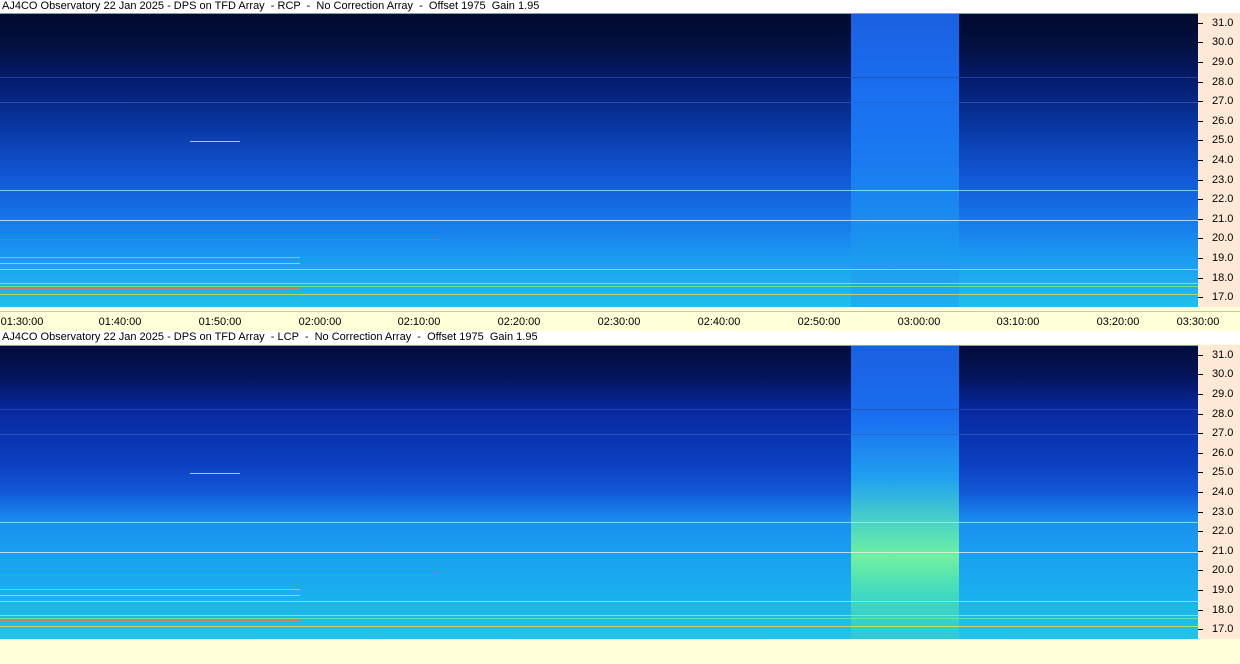 This screenshot has height=664, width=1240. What do you see at coordinates (619, 322) in the screenshot?
I see `x-tick-label: 02:30:00` at bounding box center [619, 322].